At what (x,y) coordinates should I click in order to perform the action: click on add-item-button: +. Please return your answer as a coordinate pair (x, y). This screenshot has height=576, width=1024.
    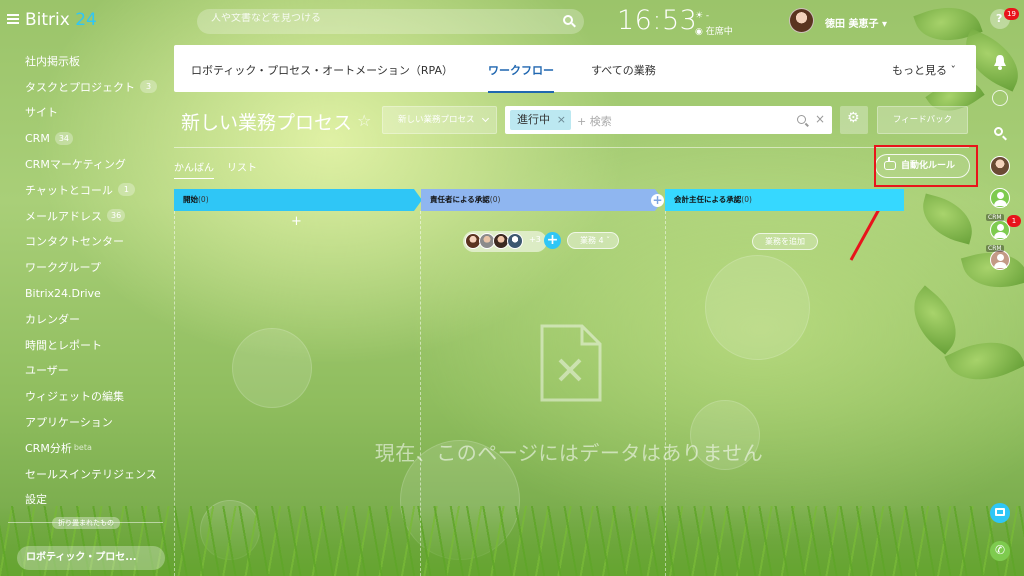
    Looking at the image, I should click on (296, 221).